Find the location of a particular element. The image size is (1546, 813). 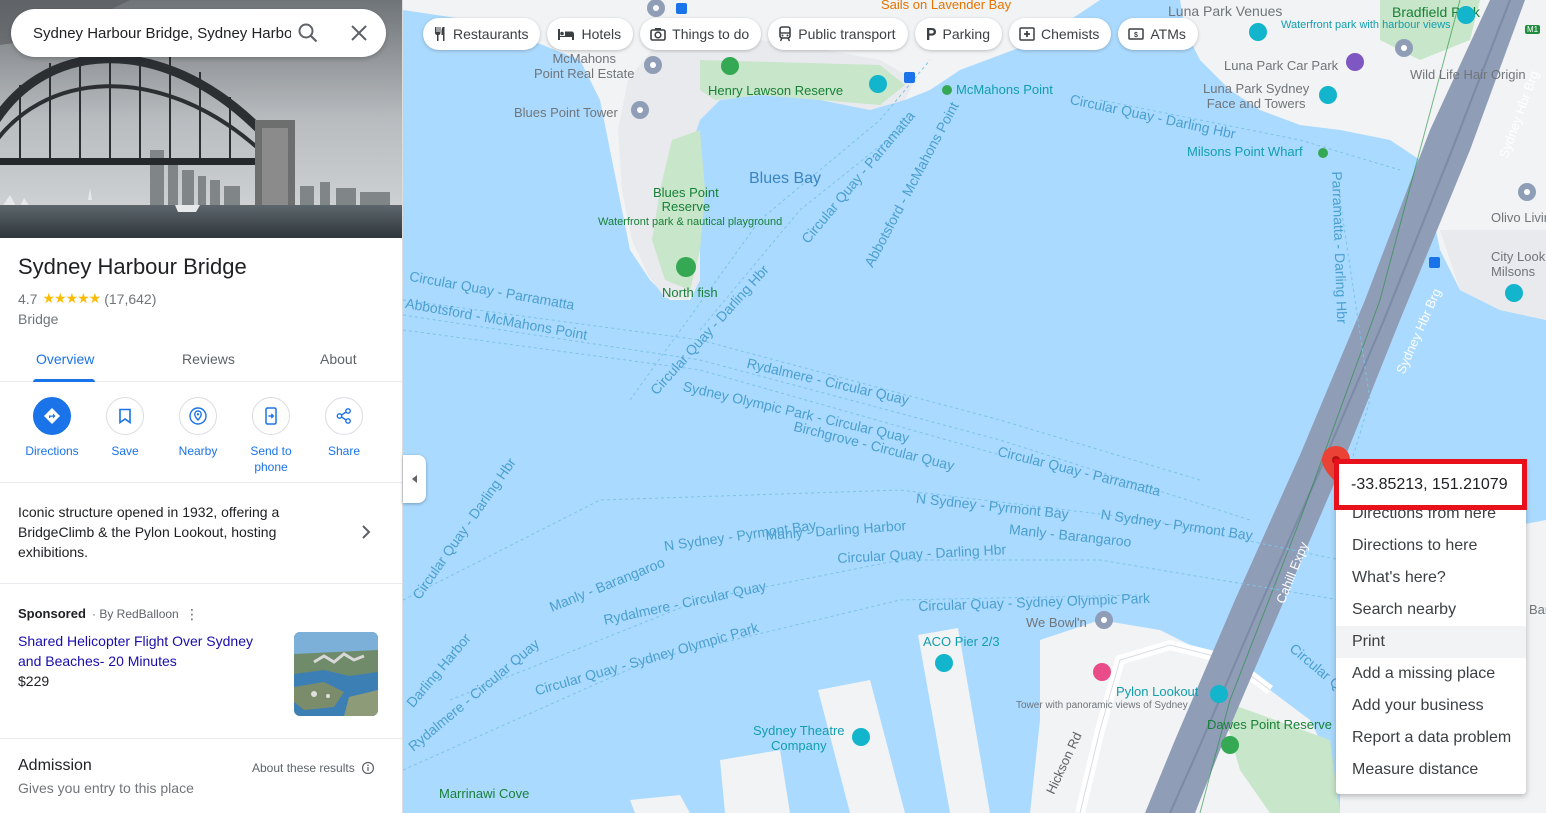

directions-icon is located at coordinates (52, 416).